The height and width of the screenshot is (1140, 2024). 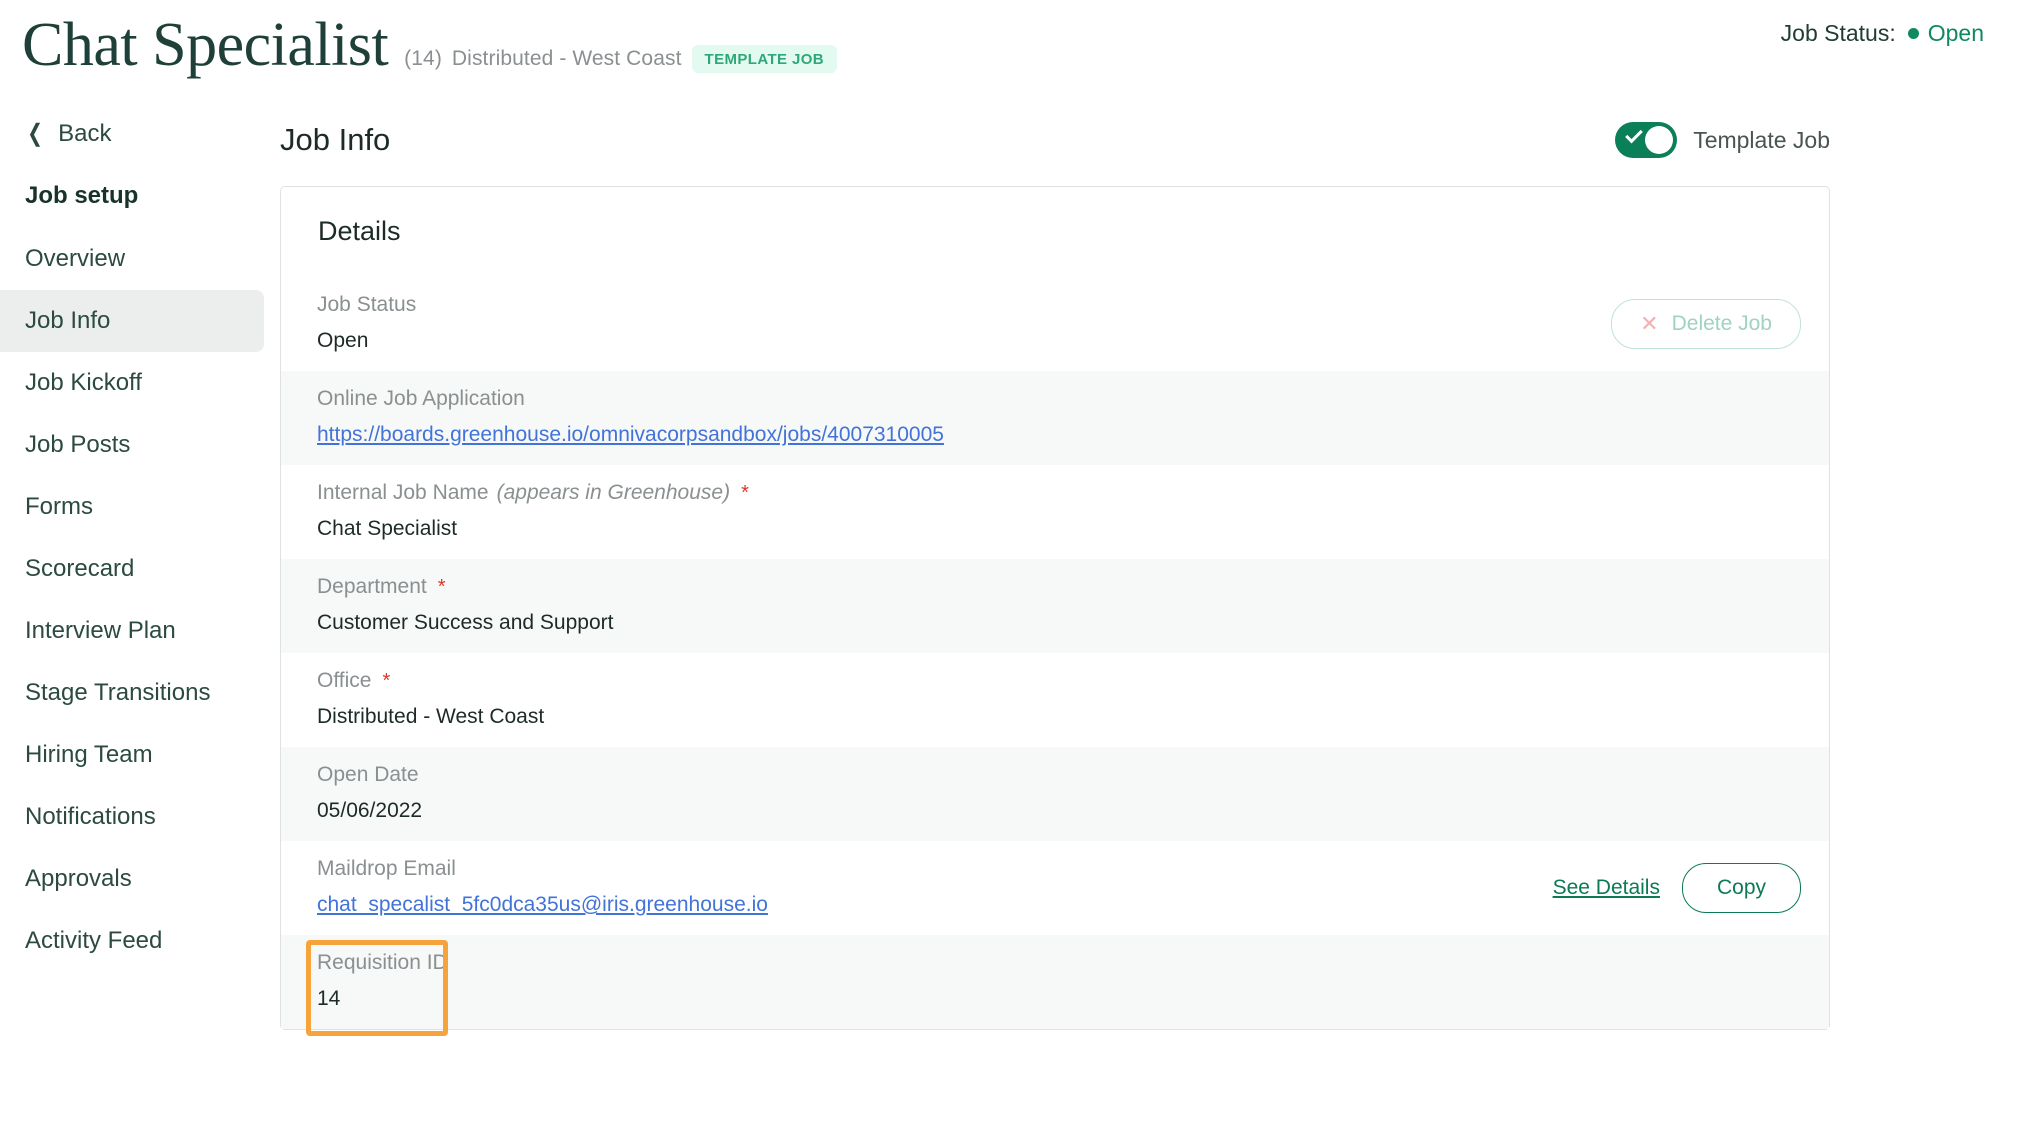 I want to click on detail-label-text: Requisition ID, so click(x=382, y=962).